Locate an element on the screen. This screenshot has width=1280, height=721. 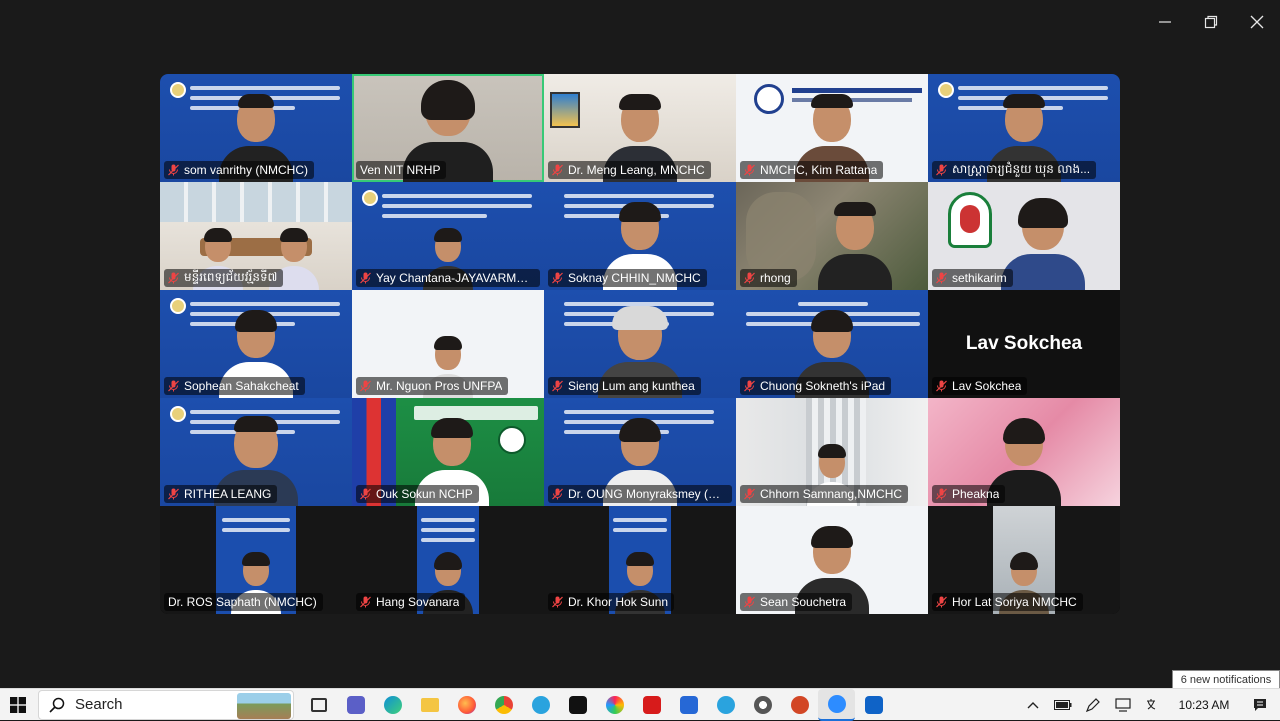
participant-label: Soknay CHHIN_NMCHC is located at coordinates (627, 278).